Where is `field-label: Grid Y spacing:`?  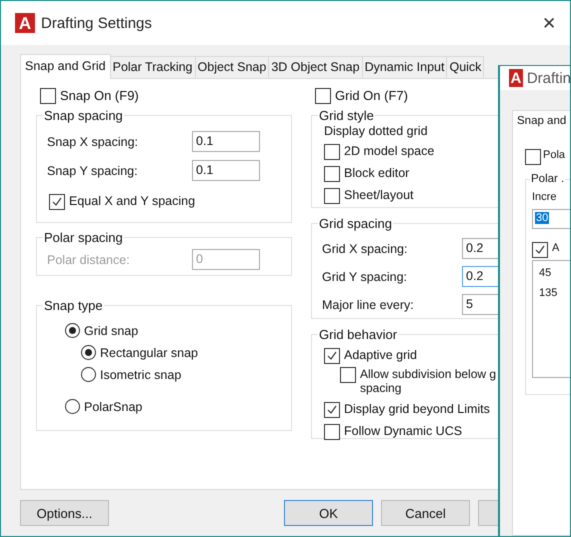
field-label: Grid Y spacing: is located at coordinates (364, 277).